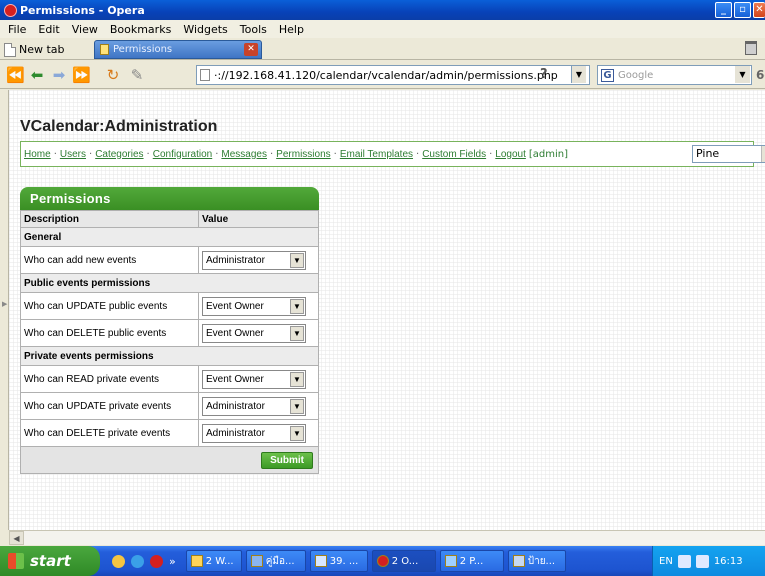  What do you see at coordinates (287, 460) in the screenshot?
I see `submit-button: Submit` at bounding box center [287, 460].